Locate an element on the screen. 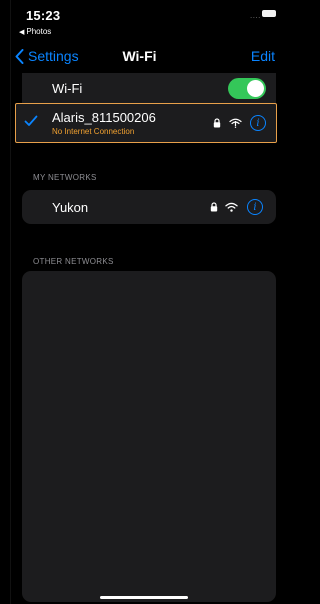 The width and height of the screenshot is (320, 604). network-name: Yukon is located at coordinates (70, 207).